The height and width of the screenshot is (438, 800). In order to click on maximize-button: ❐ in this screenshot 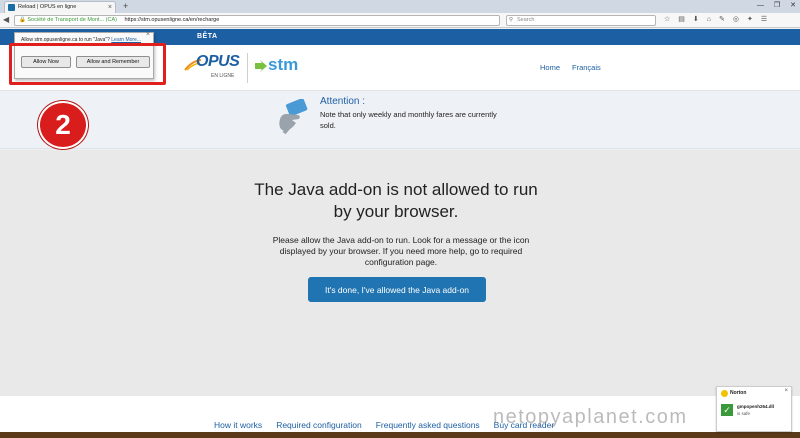, I will do `click(777, 6)`.